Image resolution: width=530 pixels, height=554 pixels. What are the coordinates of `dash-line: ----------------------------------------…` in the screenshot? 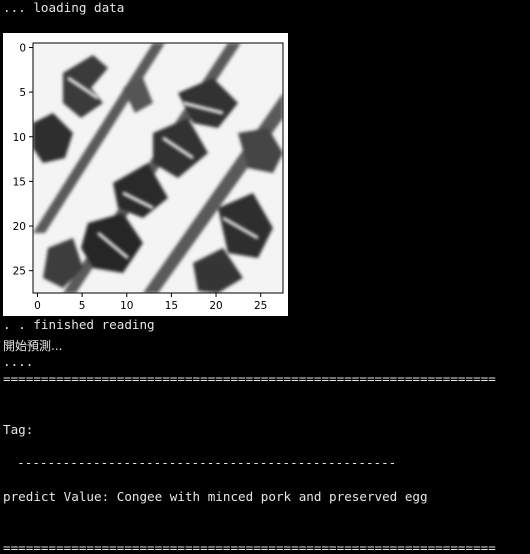 It's located at (199, 462).